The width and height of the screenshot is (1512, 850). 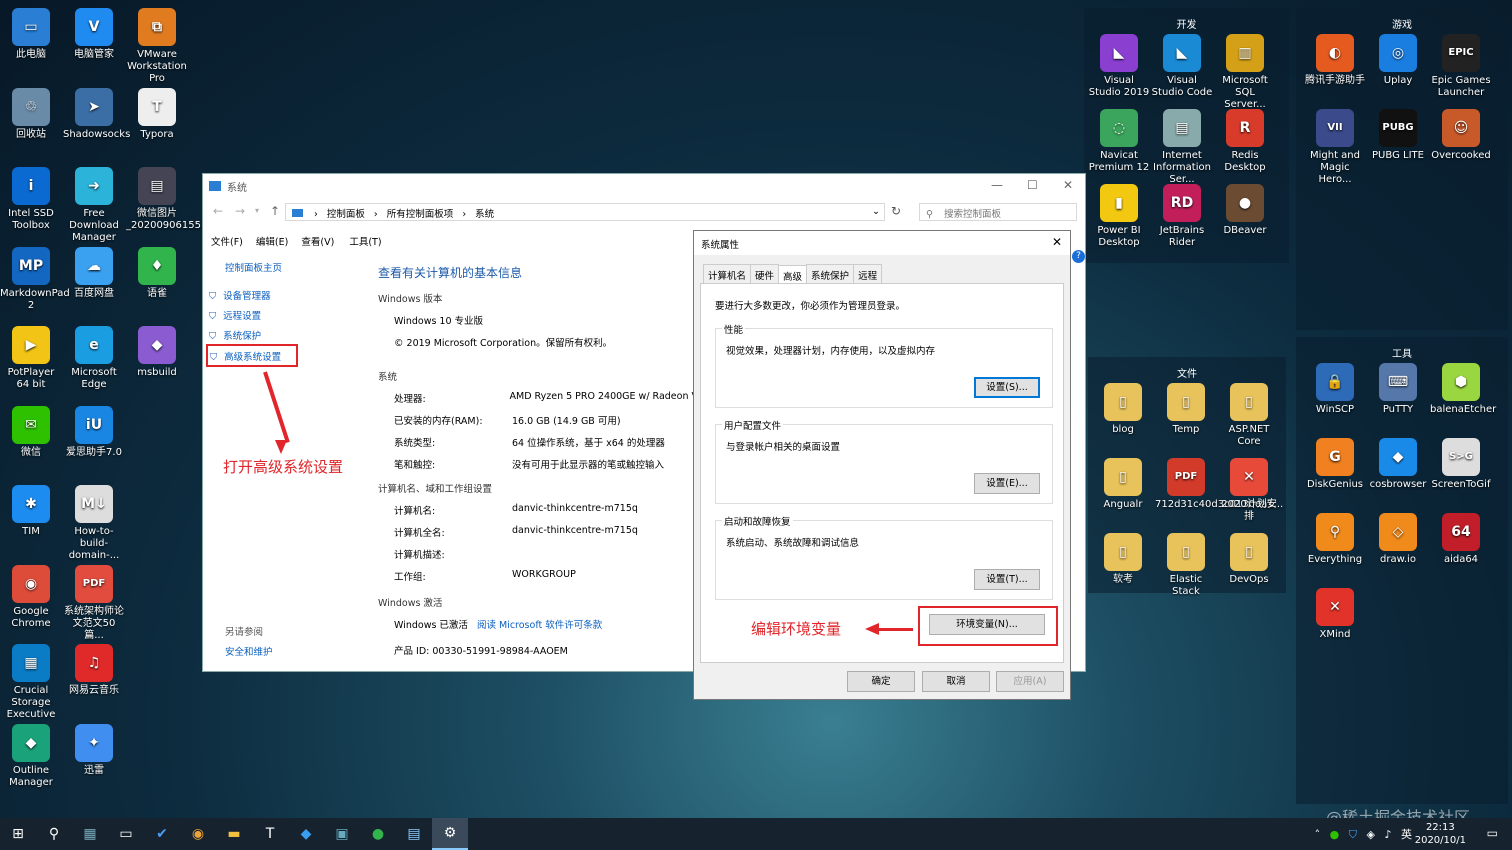 What do you see at coordinates (365, 242) in the screenshot?
I see `menu-tools: 工具(T)` at bounding box center [365, 242].